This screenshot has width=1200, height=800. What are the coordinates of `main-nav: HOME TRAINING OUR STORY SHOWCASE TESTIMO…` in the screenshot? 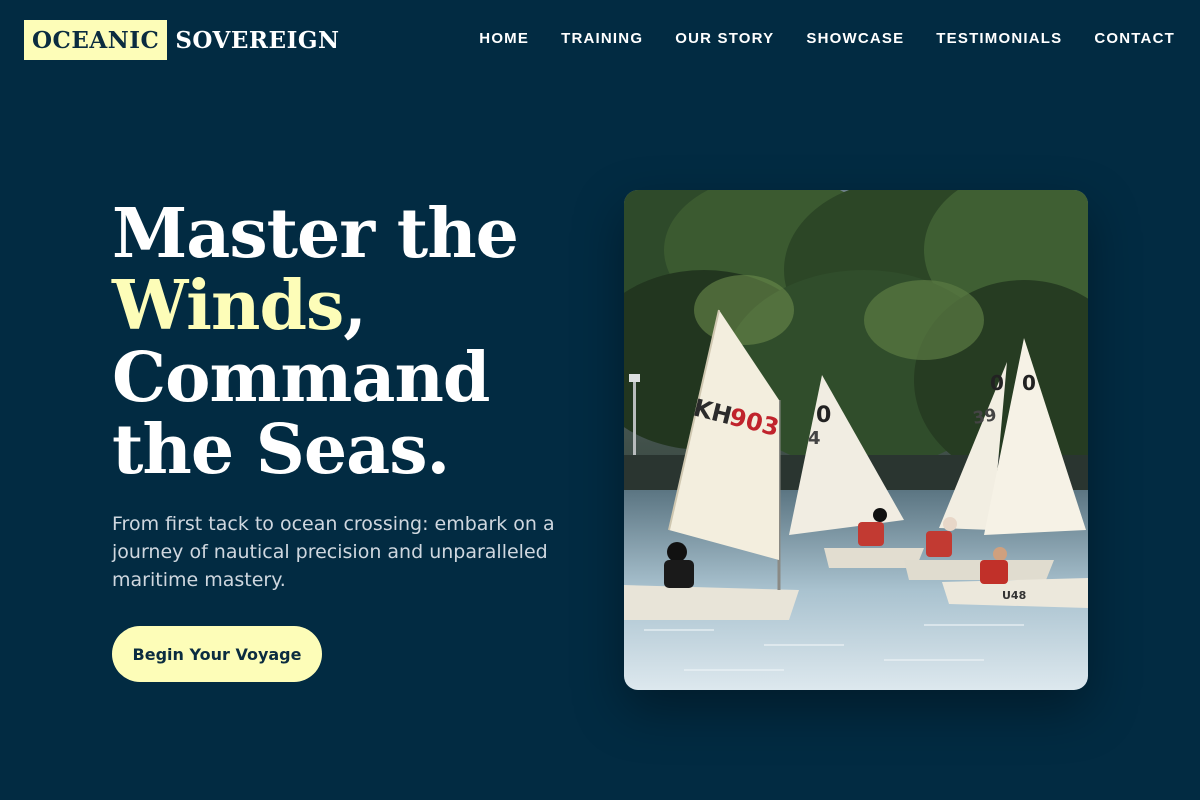 It's located at (827, 38).